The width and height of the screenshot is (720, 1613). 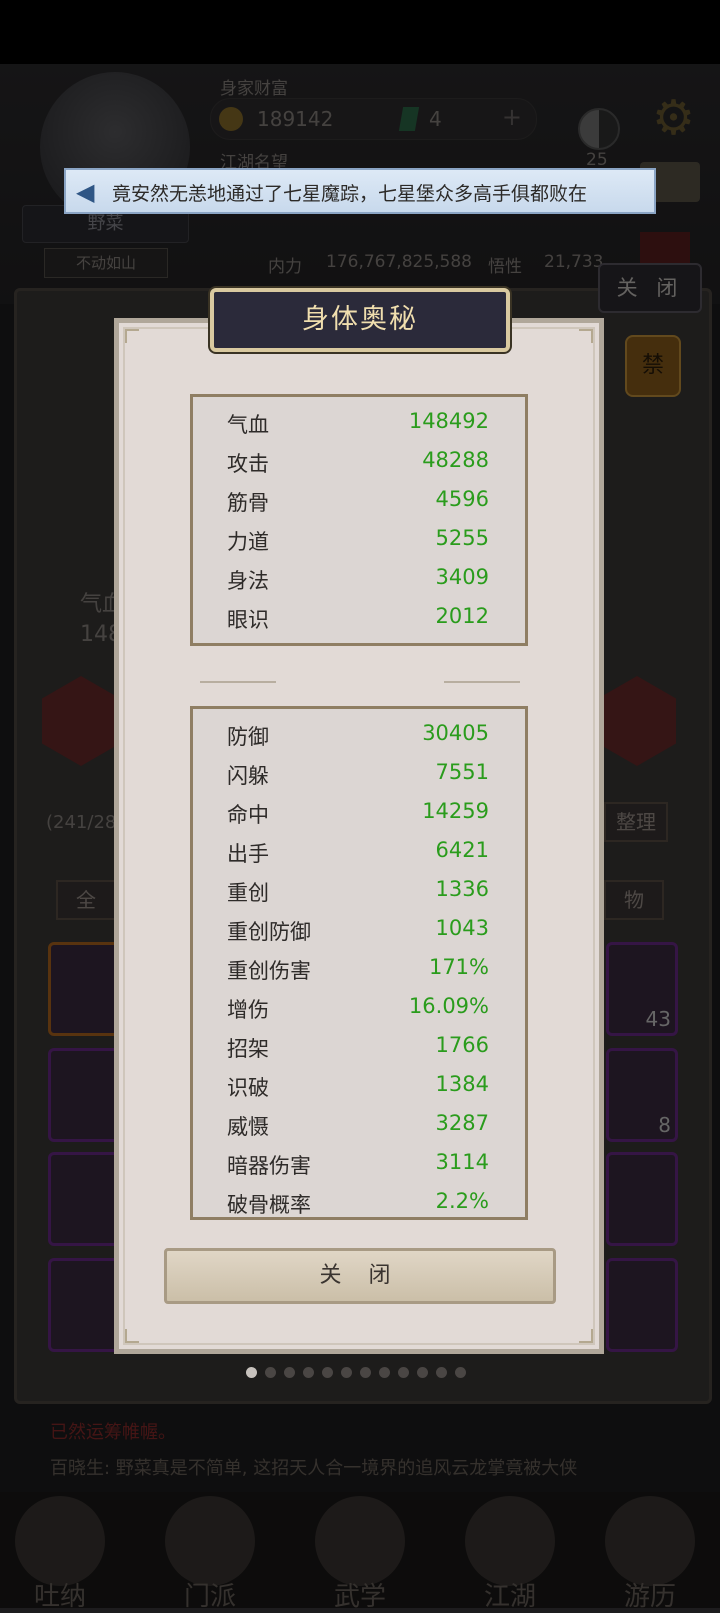 What do you see at coordinates (462, 616) in the screenshot?
I see `stat-value: 2012` at bounding box center [462, 616].